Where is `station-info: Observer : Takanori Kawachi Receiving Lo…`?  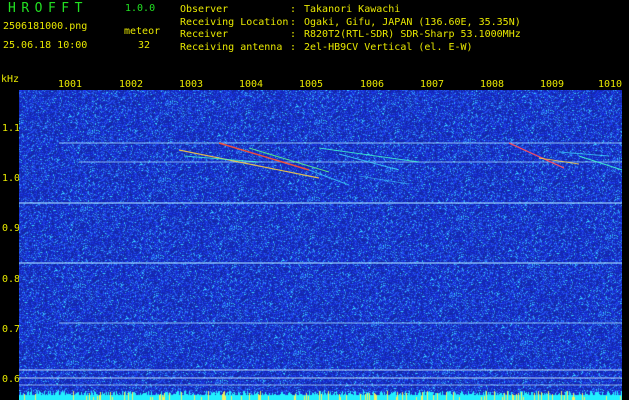 station-info: Observer : Takanori Kawachi Receiving Lo… is located at coordinates (350, 29).